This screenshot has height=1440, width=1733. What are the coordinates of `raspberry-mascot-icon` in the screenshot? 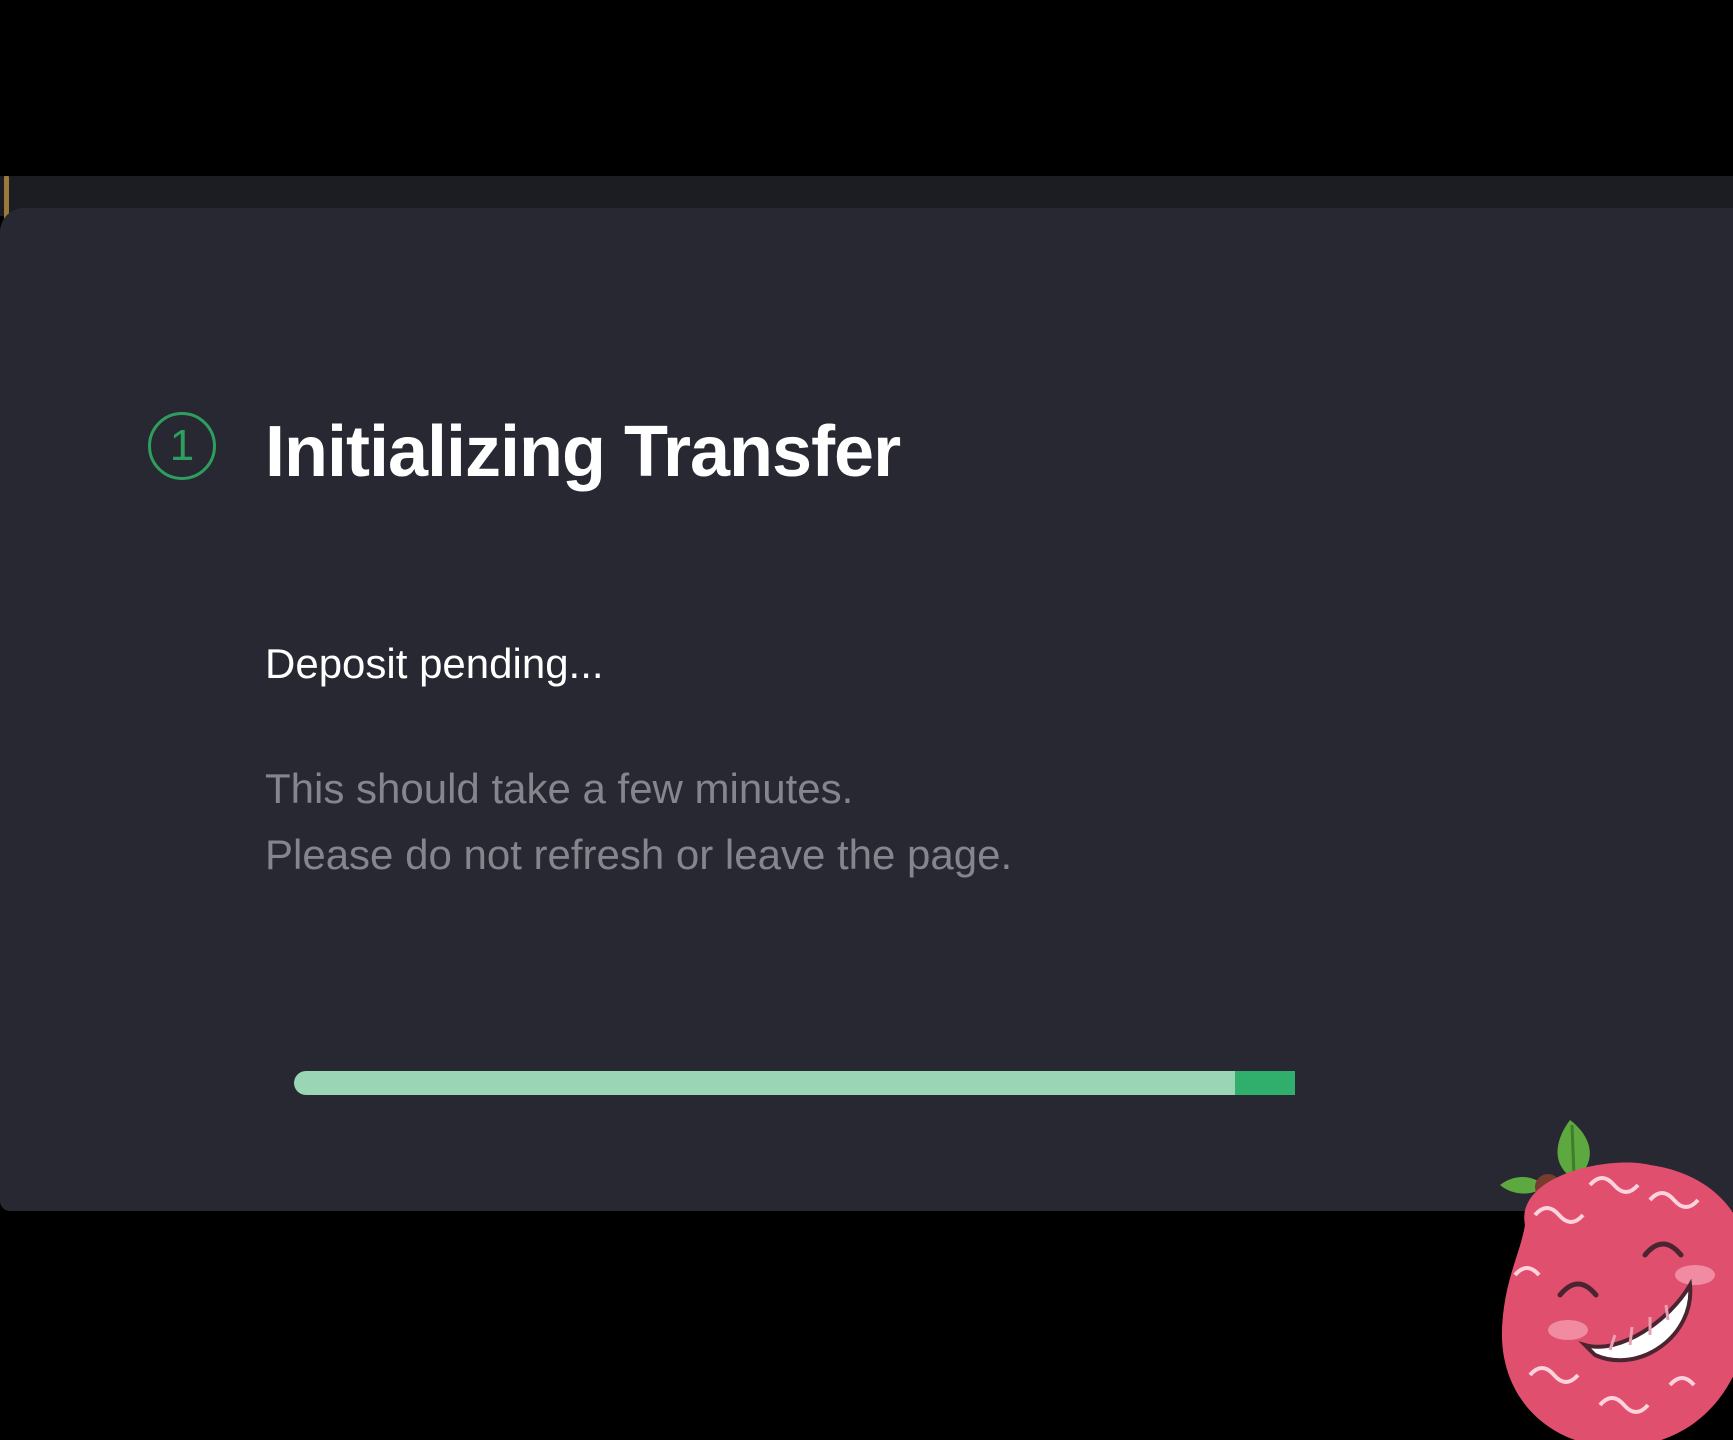 It's located at (1616, 1280).